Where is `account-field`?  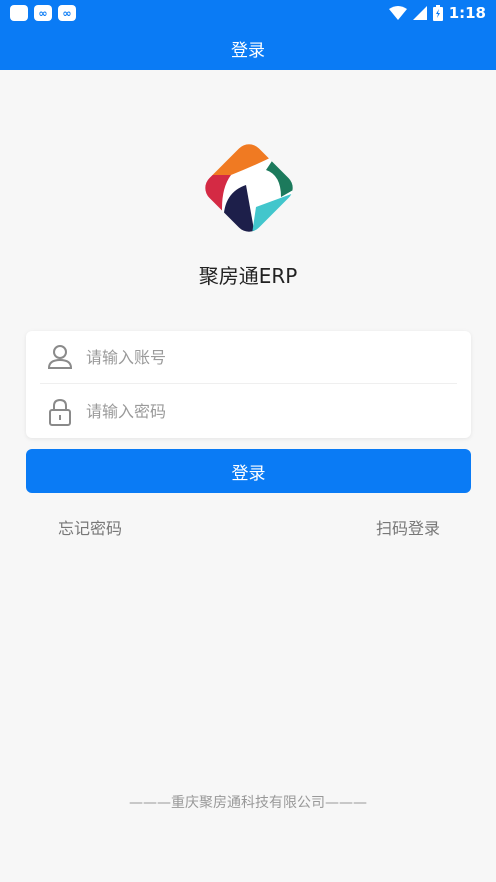 account-field is located at coordinates (248, 357).